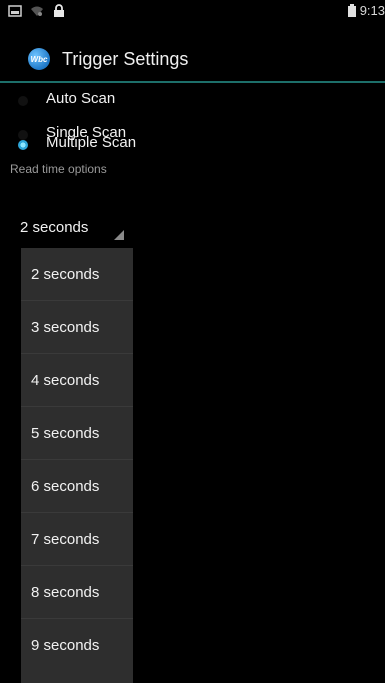 This screenshot has width=385, height=683. What do you see at coordinates (372, 10) in the screenshot?
I see `clock: 9:13` at bounding box center [372, 10].